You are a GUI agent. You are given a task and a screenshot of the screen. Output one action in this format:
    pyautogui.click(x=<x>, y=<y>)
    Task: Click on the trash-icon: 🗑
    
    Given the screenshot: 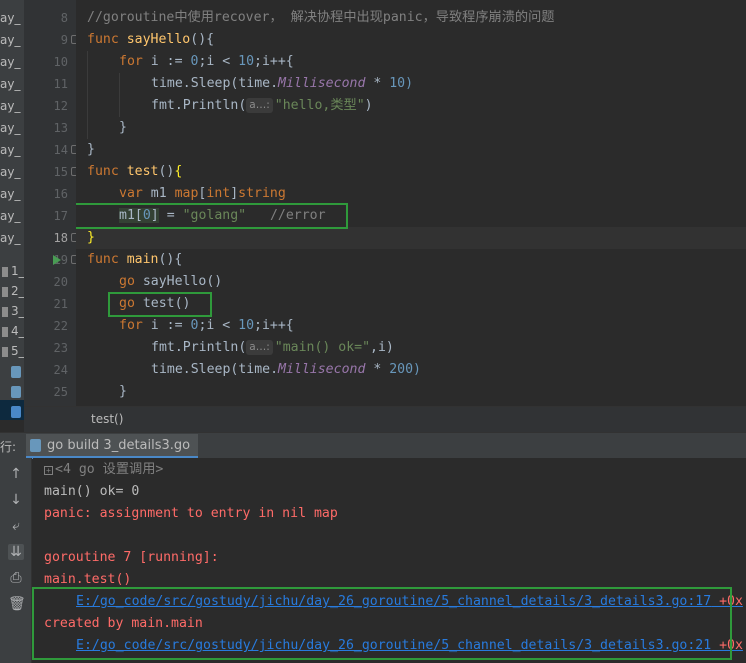 What is the action you would take?
    pyautogui.click(x=17, y=604)
    